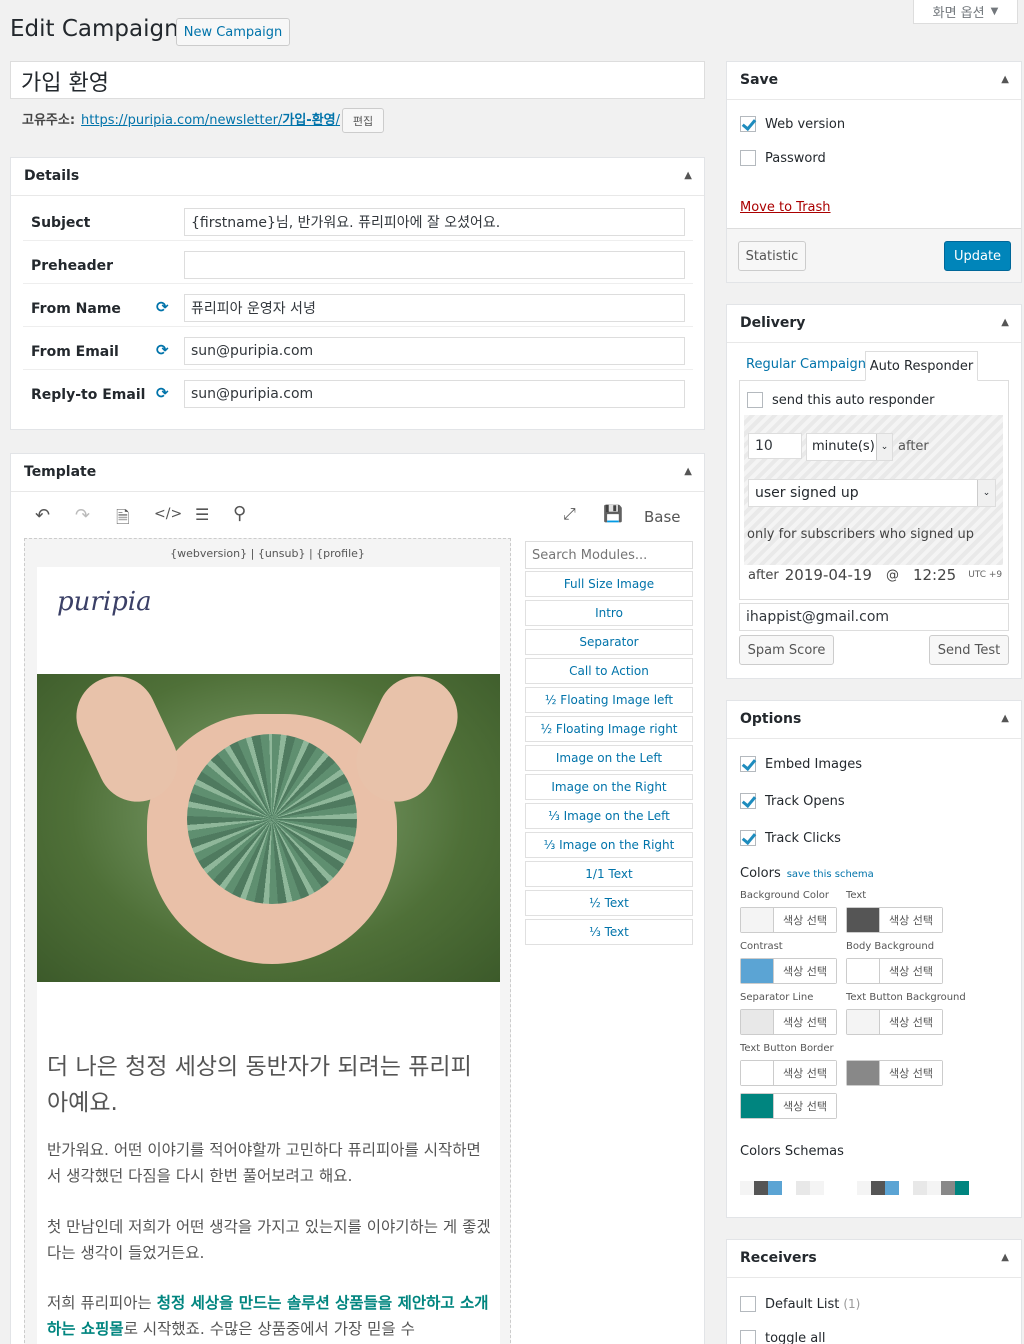 The height and width of the screenshot is (1344, 1024). Describe the element at coordinates (434, 308) in the screenshot. I see `from-name-input` at that location.